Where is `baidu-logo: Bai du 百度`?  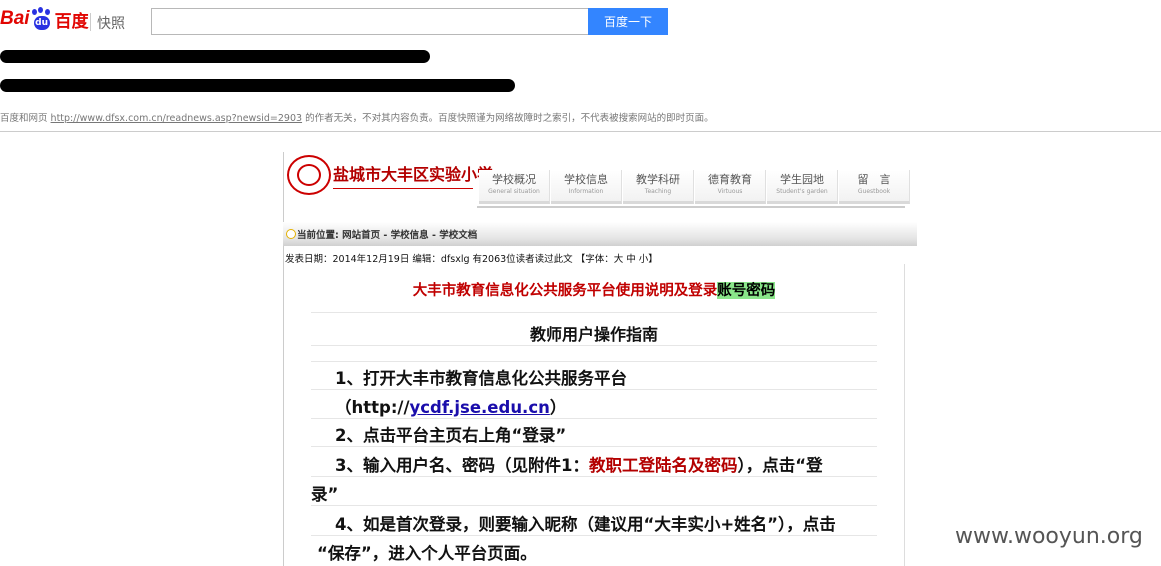 baidu-logo: Bai du 百度 is located at coordinates (44, 19).